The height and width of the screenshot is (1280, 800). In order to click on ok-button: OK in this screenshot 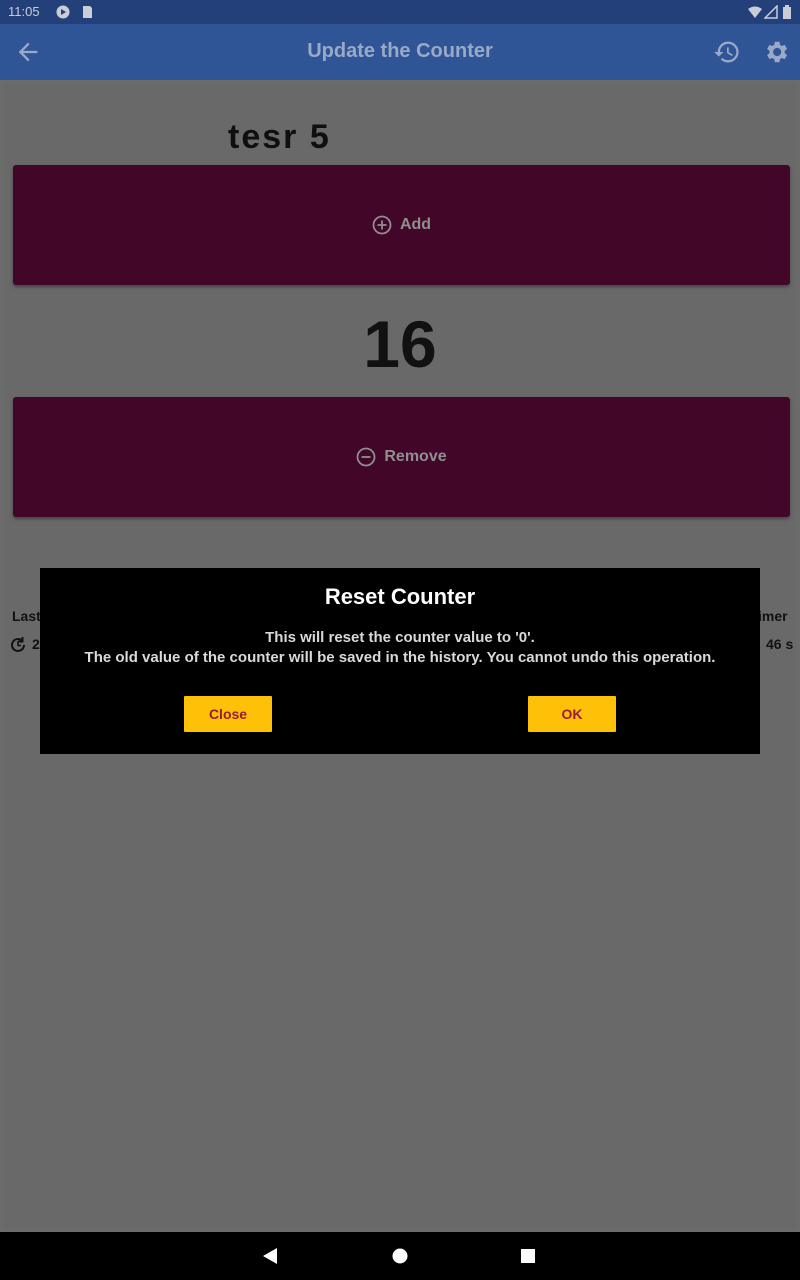, I will do `click(572, 714)`.